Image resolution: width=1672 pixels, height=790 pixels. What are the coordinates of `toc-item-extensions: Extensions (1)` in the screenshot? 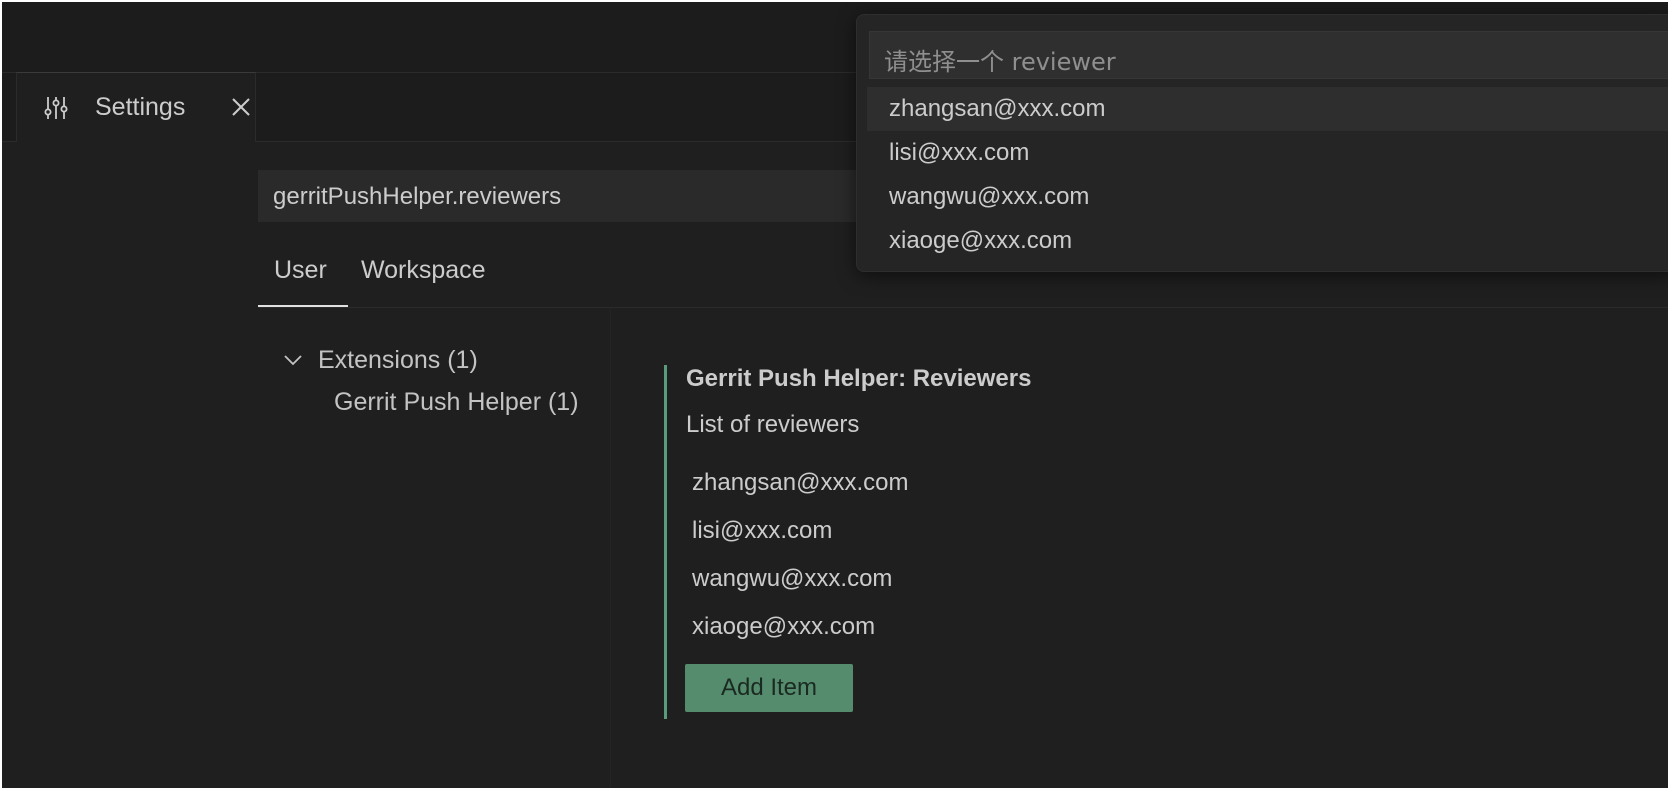 It's located at (380, 360).